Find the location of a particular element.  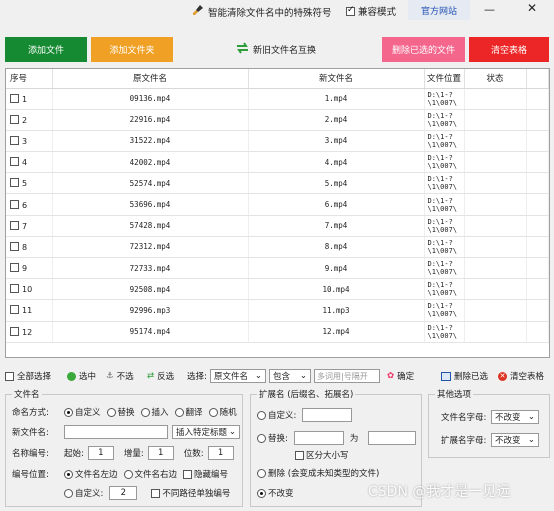

select-button: 选中 is located at coordinates (81, 376).